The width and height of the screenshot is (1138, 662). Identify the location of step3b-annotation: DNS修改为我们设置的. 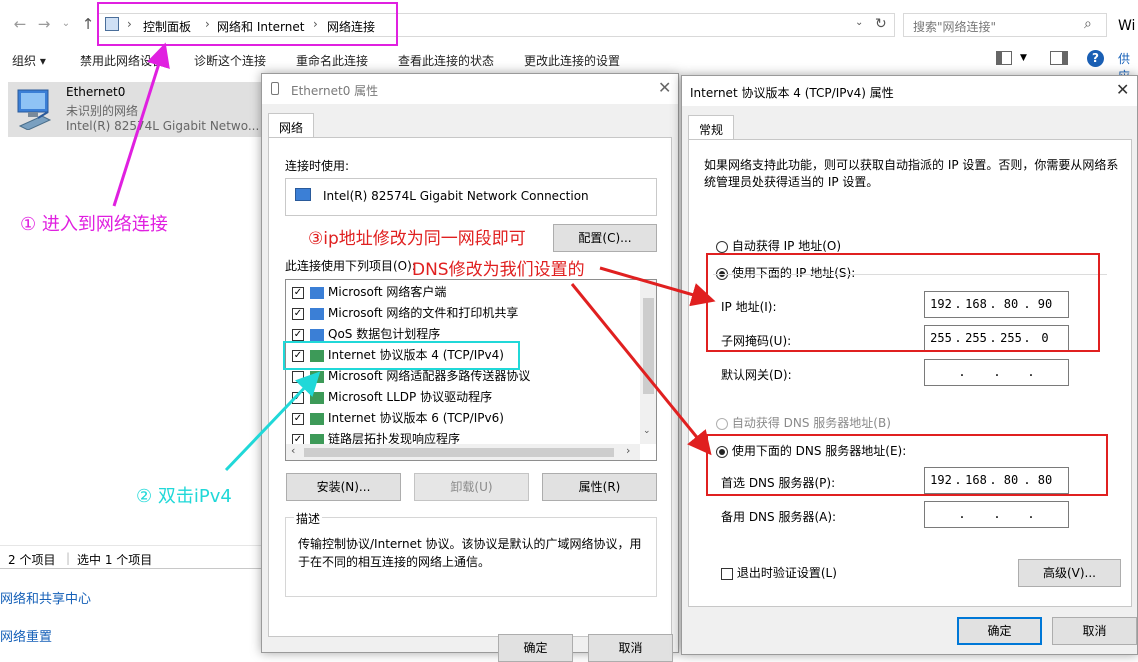
(498, 270).